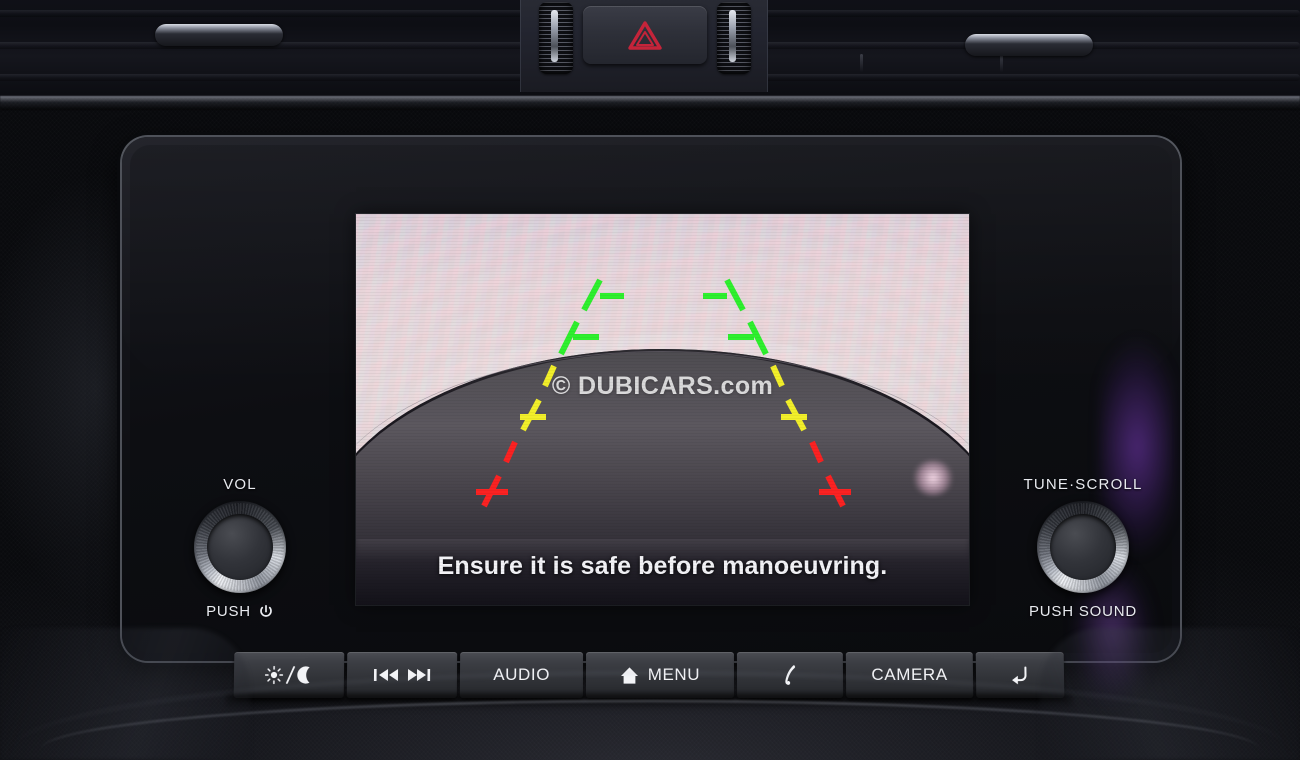  I want to click on push-sound-label: PUSH SOUND, so click(1082, 611).